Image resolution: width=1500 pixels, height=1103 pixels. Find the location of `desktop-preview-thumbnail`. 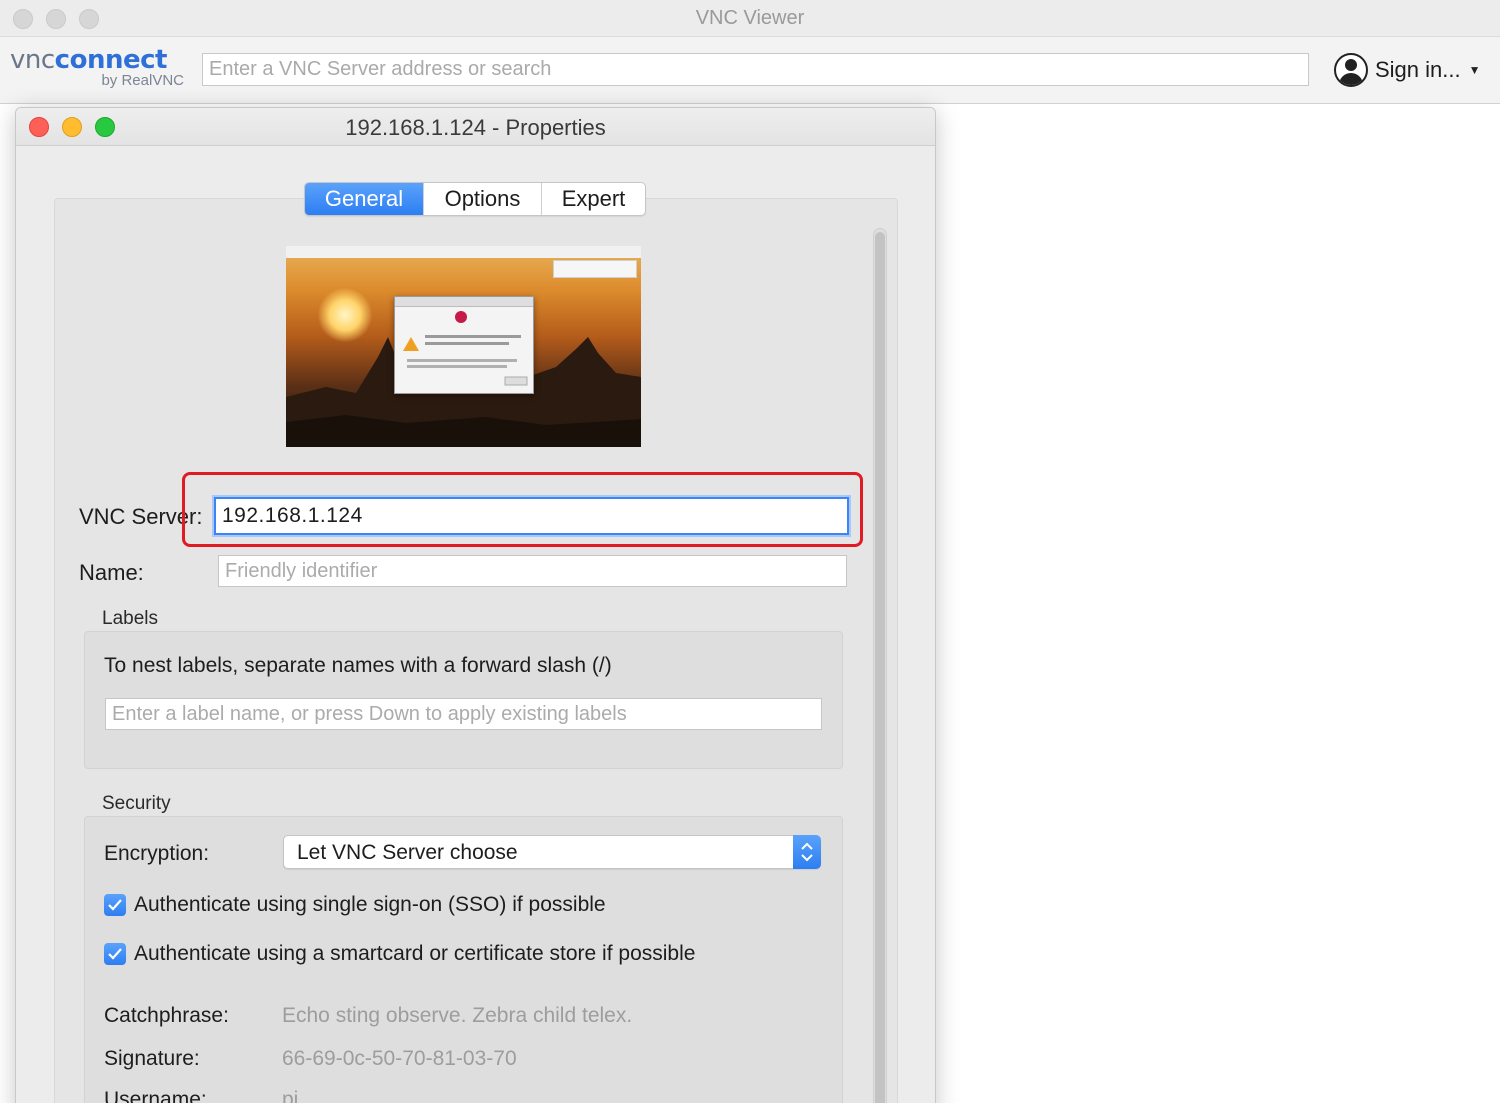

desktop-preview-thumbnail is located at coordinates (463, 346).